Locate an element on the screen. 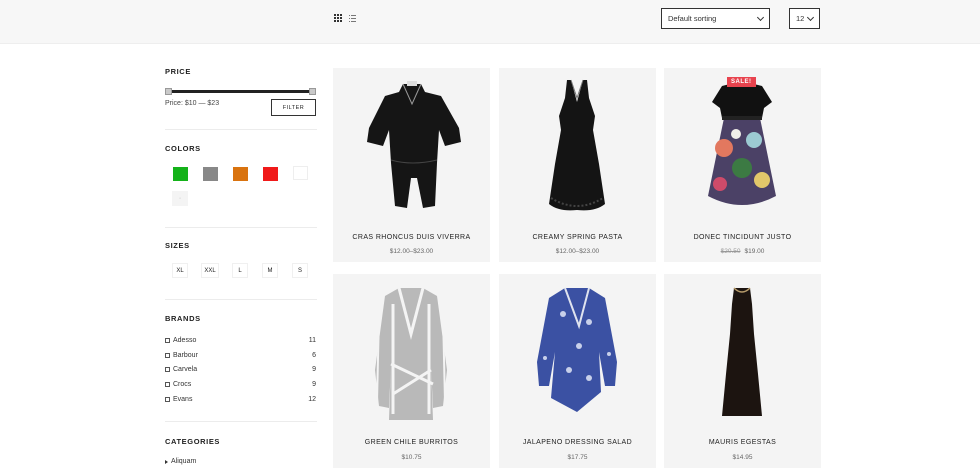  product-card: JALAPENO DRESSING SALAD $17.75 is located at coordinates (577, 371).